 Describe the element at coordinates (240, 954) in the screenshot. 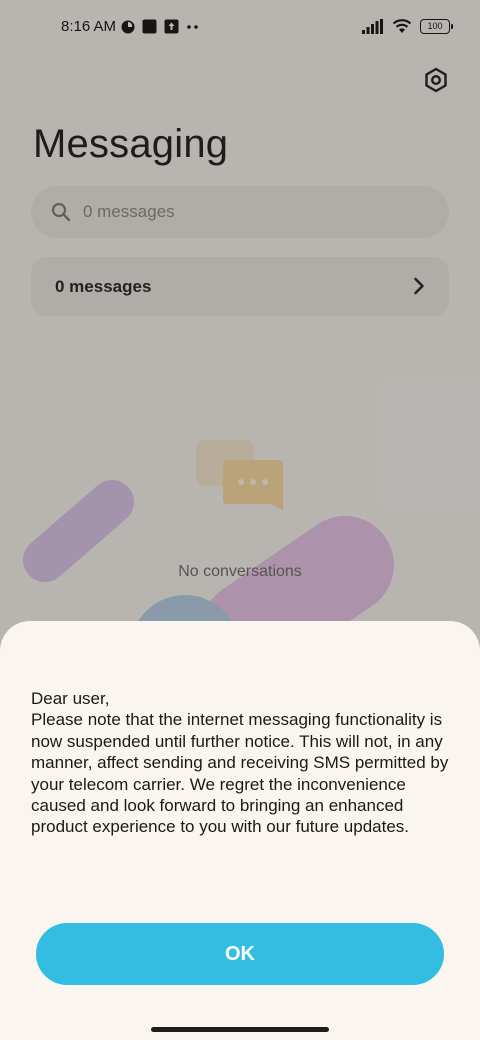

I see `ok-button: OK` at that location.